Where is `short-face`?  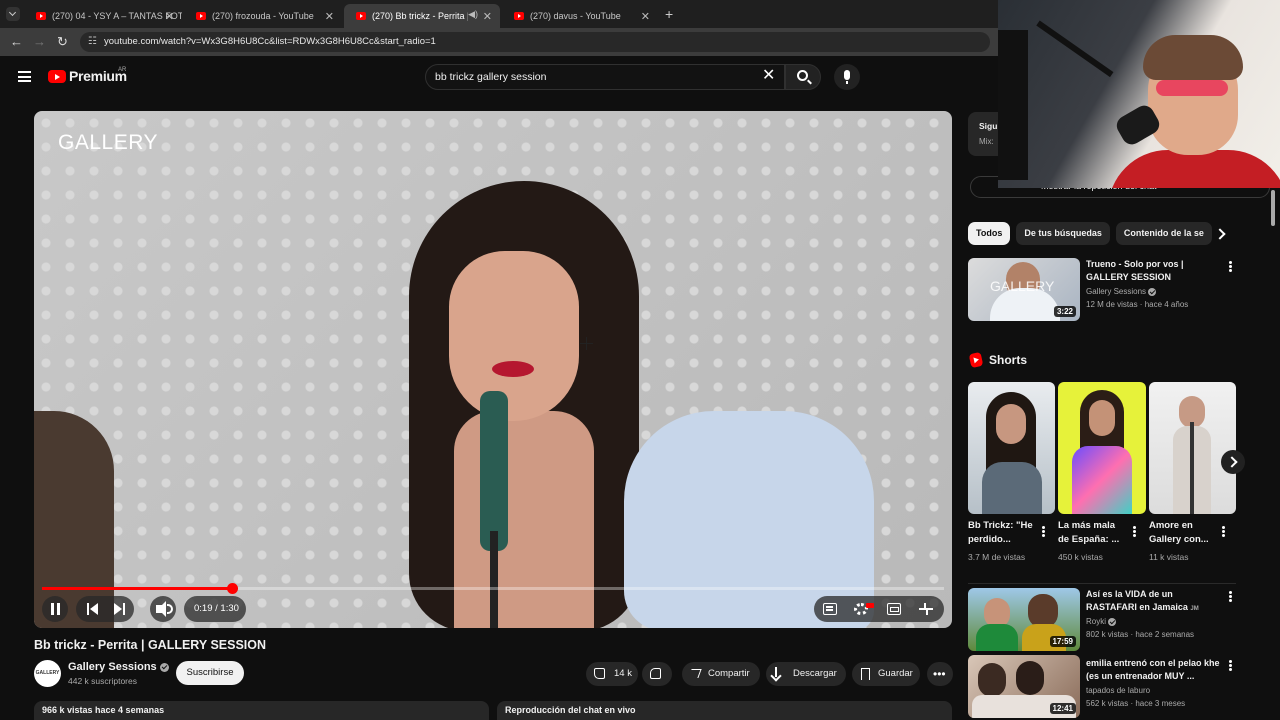 short-face is located at coordinates (1102, 418).